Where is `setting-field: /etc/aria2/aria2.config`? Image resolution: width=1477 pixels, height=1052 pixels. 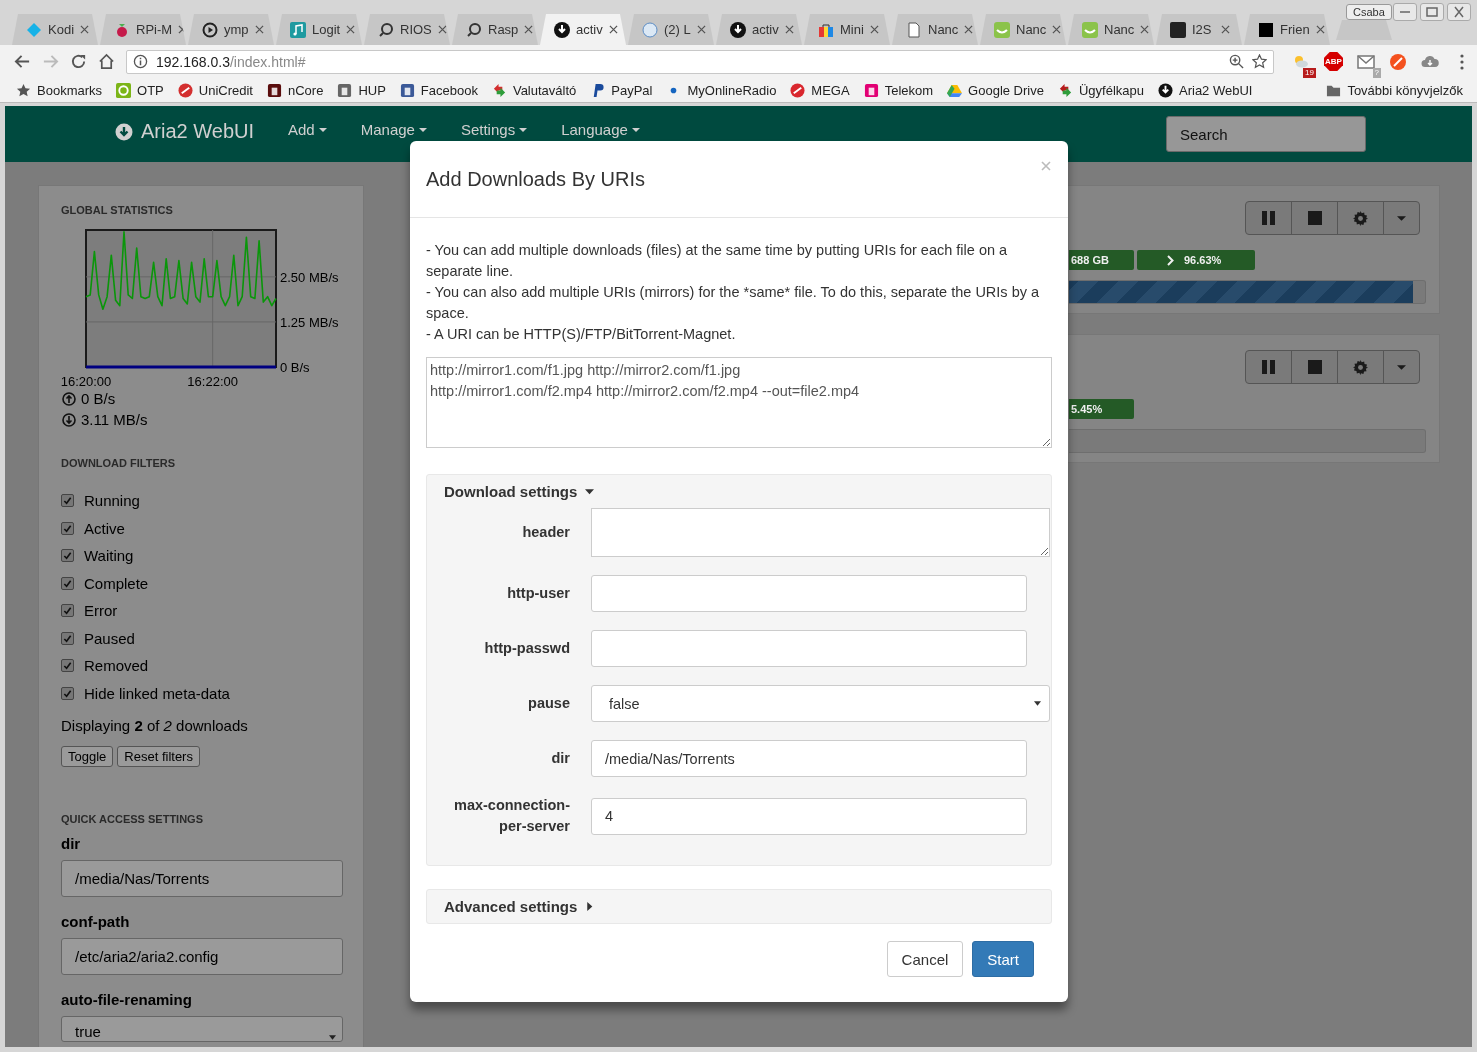
setting-field: /etc/aria2/aria2.config is located at coordinates (202, 956).